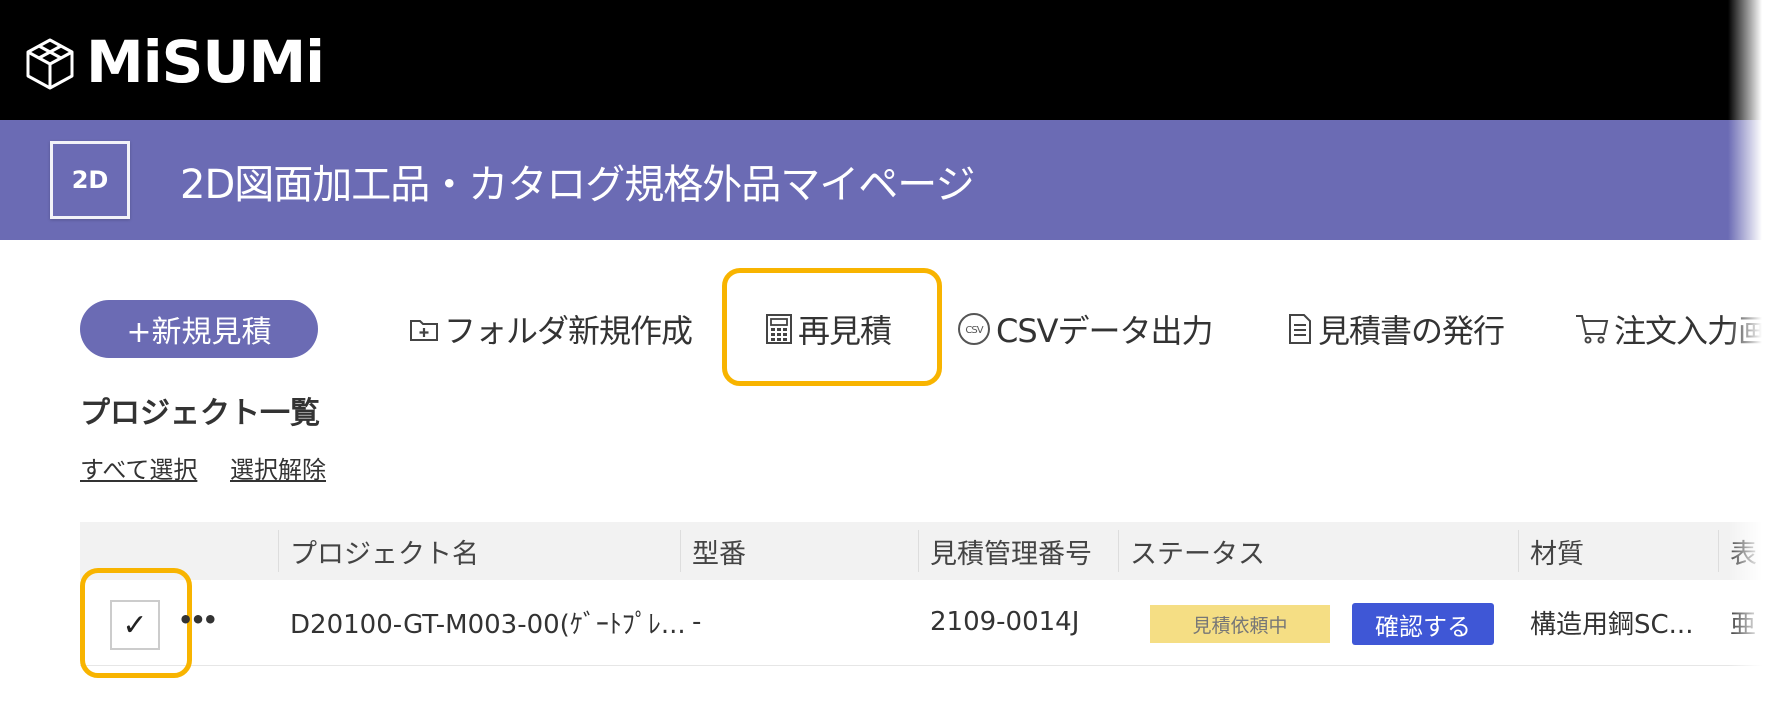  I want to click on column-header-material: 材質, so click(1552, 551).